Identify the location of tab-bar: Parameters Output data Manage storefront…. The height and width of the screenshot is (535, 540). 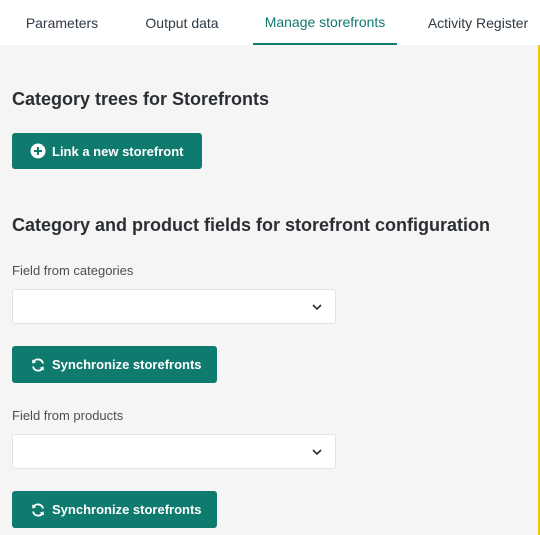
(270, 22).